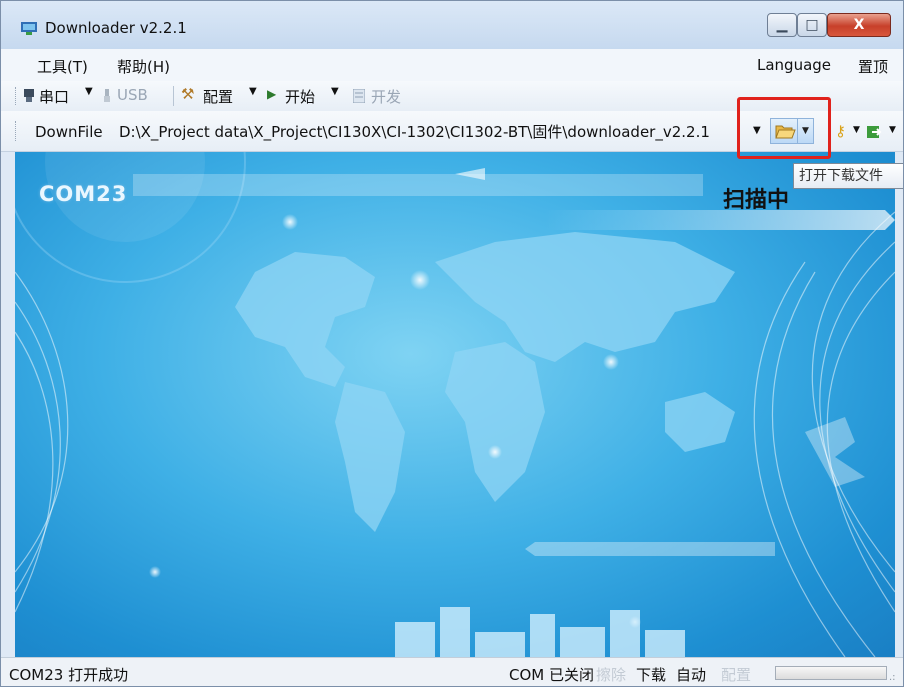 The image size is (904, 687). Describe the element at coordinates (452, 25) in the screenshot. I see `title-bar: Downloader v2.2.1 ▁ □ X` at that location.